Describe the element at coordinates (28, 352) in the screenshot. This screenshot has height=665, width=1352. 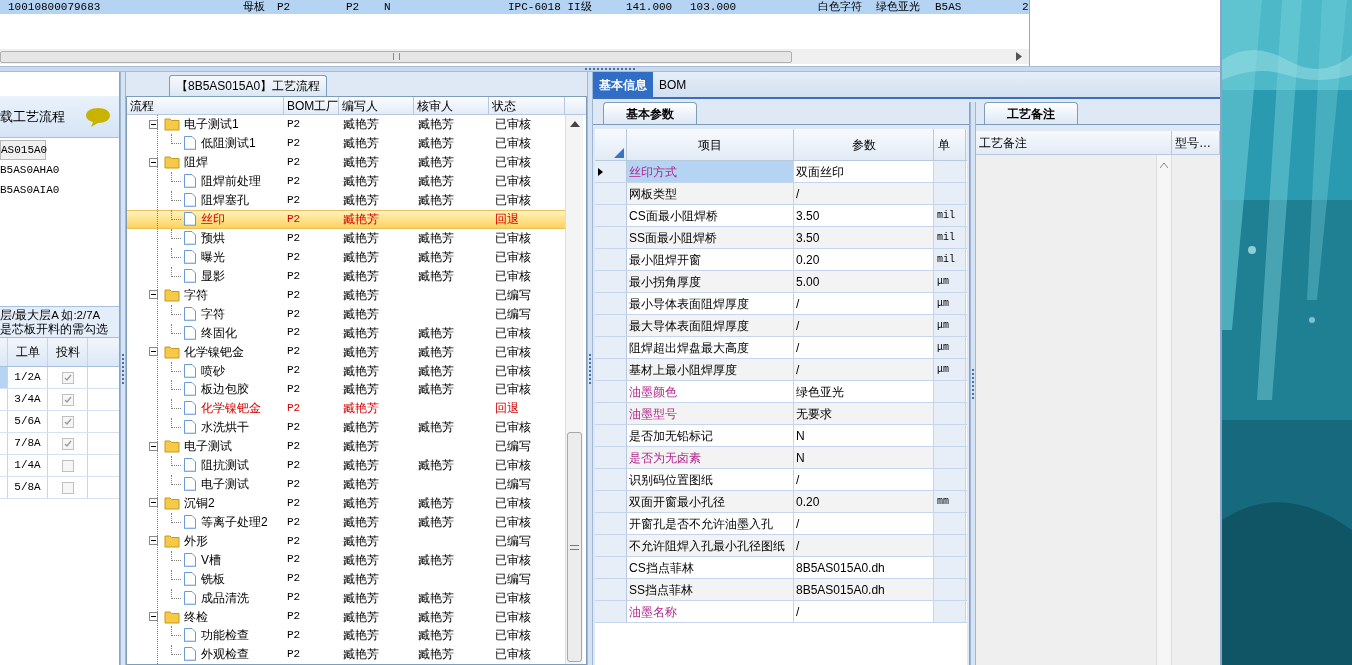
I see `column-header: 工单` at that location.